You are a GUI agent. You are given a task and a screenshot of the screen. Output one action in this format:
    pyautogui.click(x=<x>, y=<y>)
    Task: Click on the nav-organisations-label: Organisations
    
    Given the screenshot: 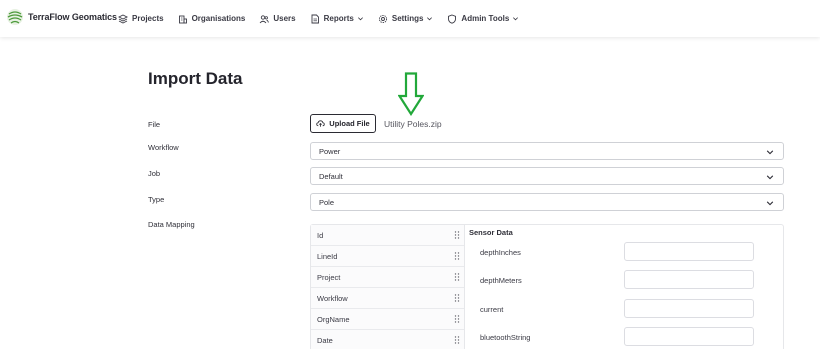 What is the action you would take?
    pyautogui.click(x=218, y=18)
    